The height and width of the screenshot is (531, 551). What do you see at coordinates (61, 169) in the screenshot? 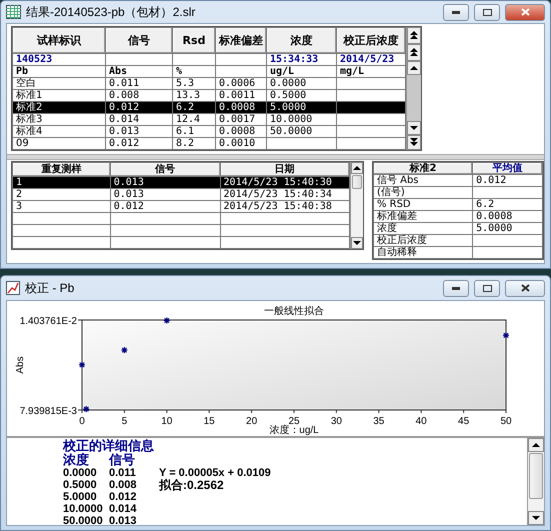
I see `column-header: 重复测样` at bounding box center [61, 169].